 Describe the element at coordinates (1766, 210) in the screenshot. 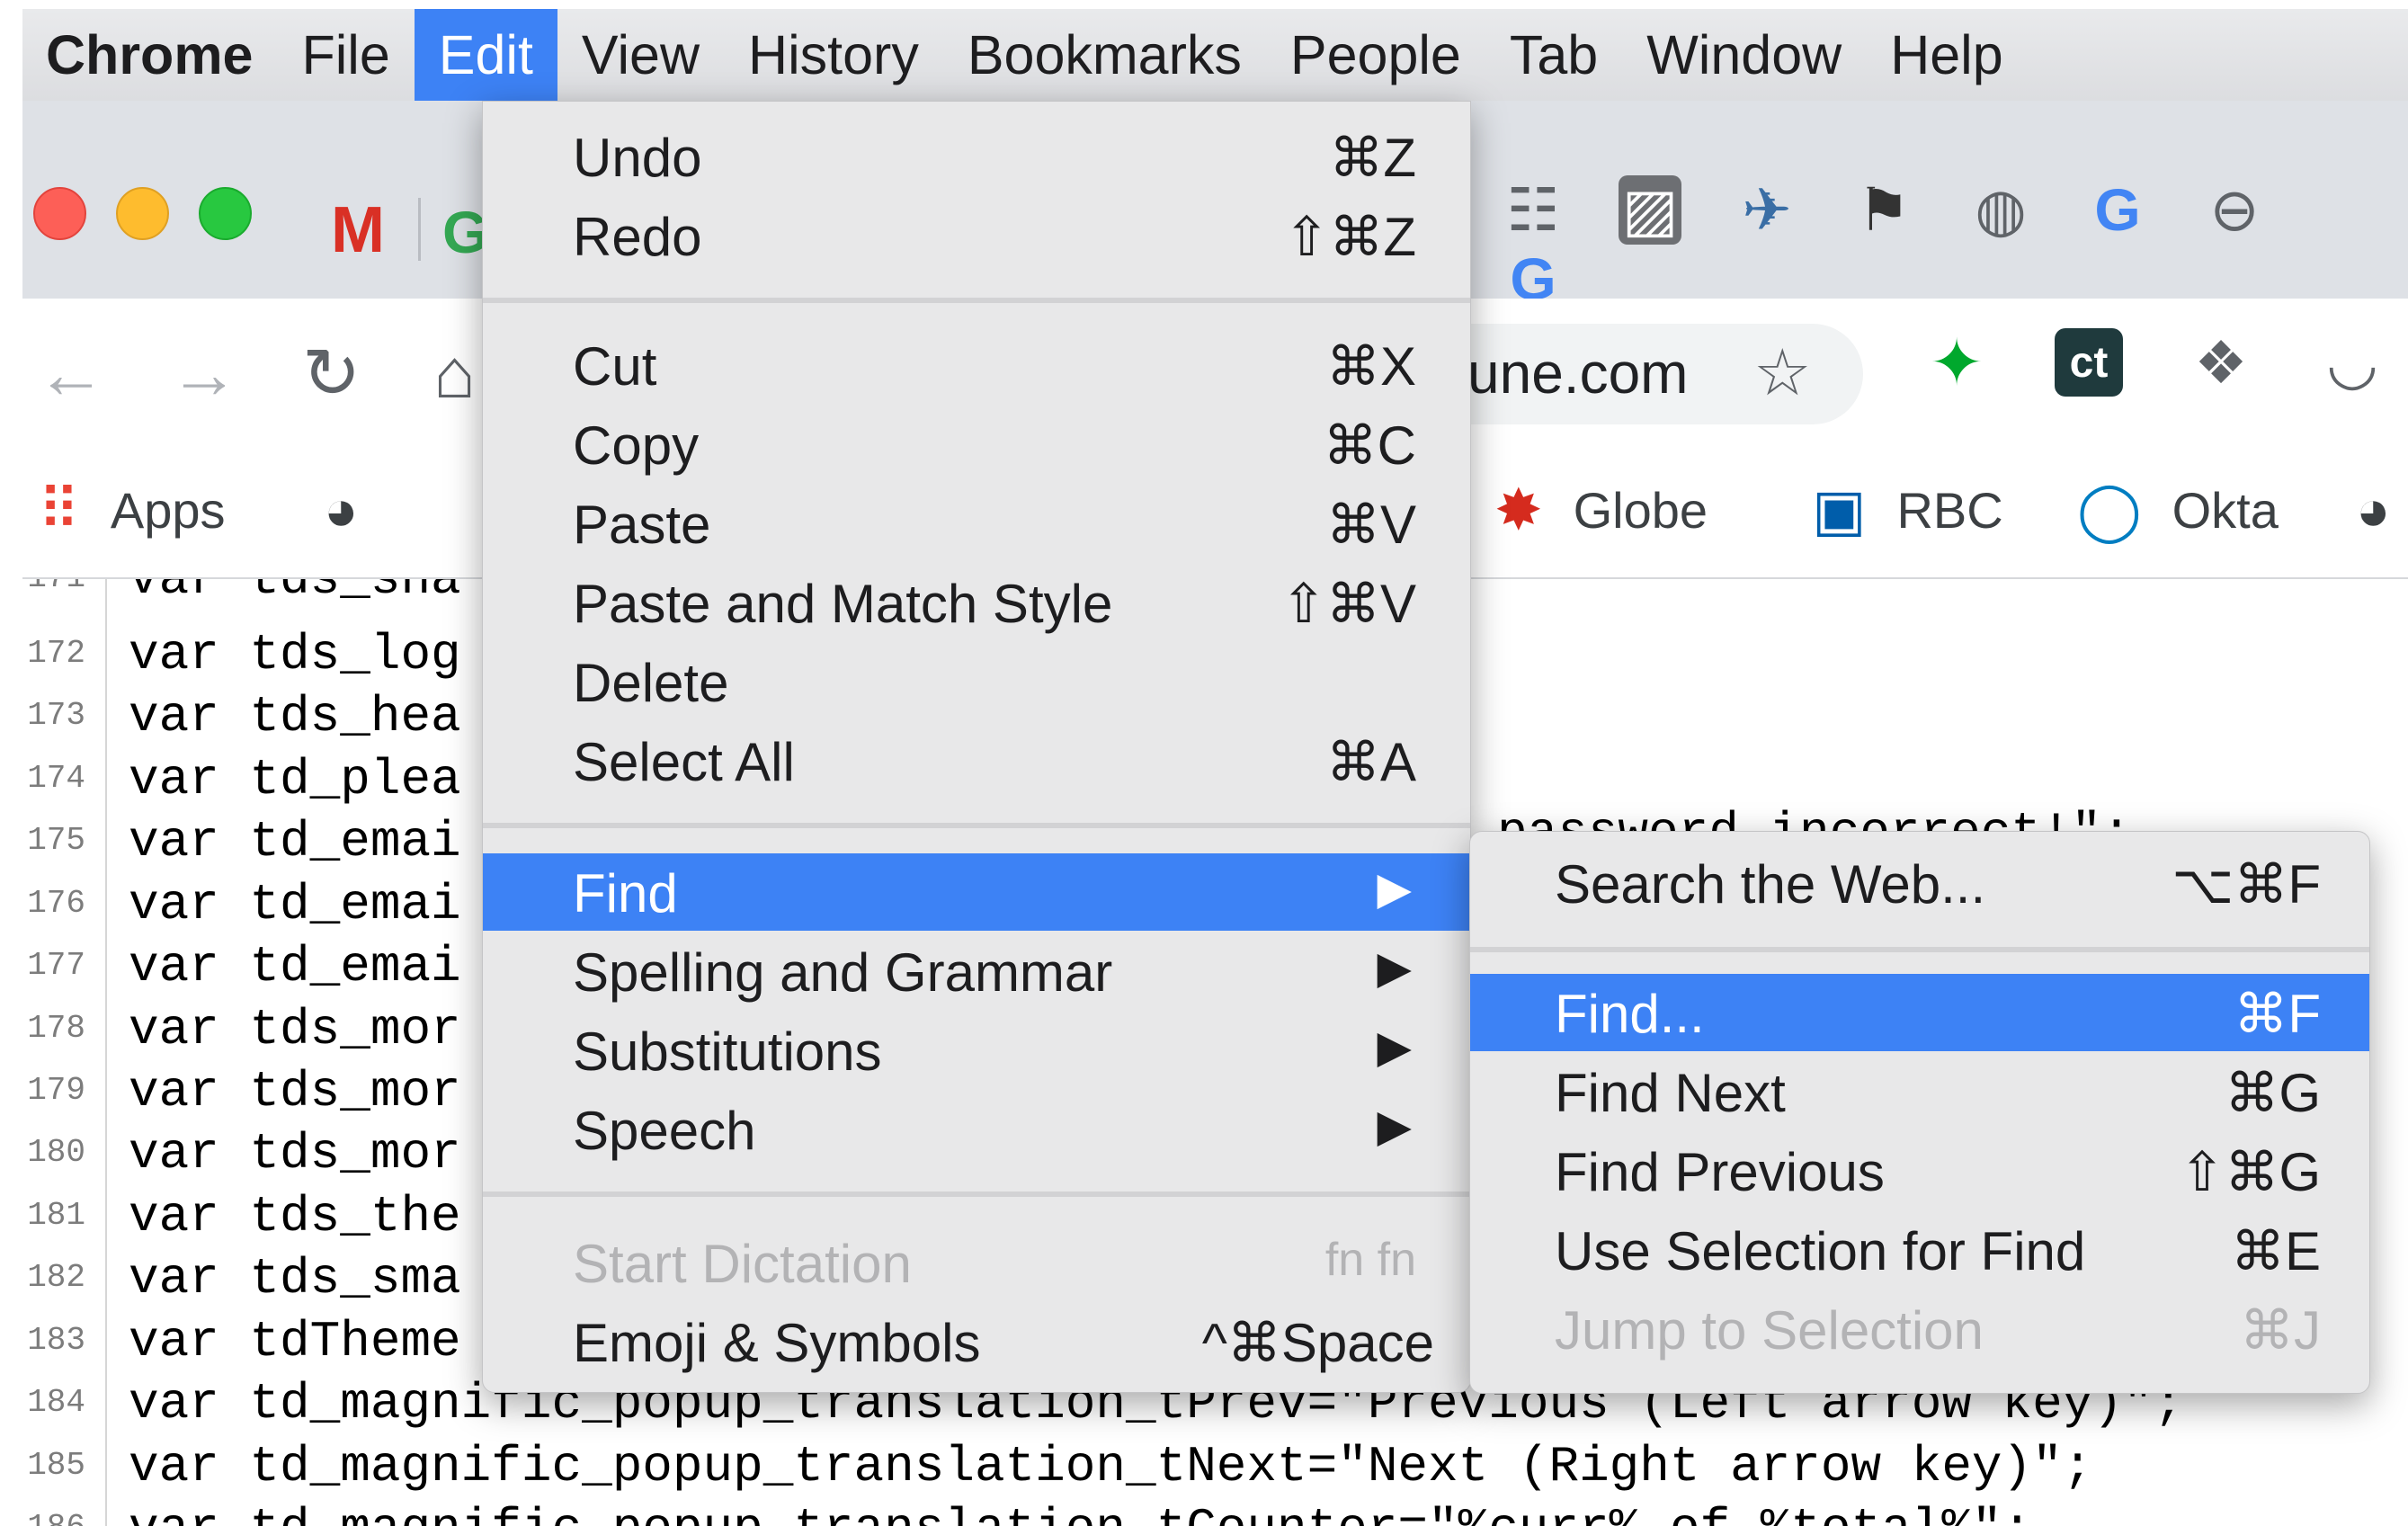

I see `bird-tab-icon: ✈` at that location.